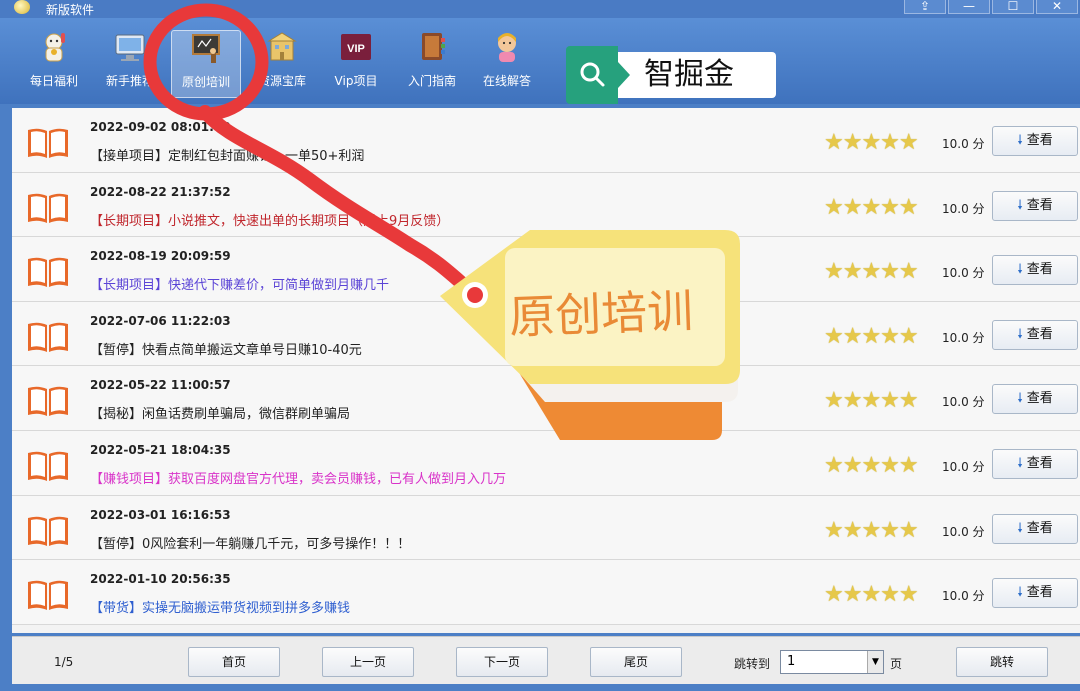  I want to click on item-title: 【揭秘】闲鱼话费刷单骗局，微信群刷单骗局, so click(220, 412).